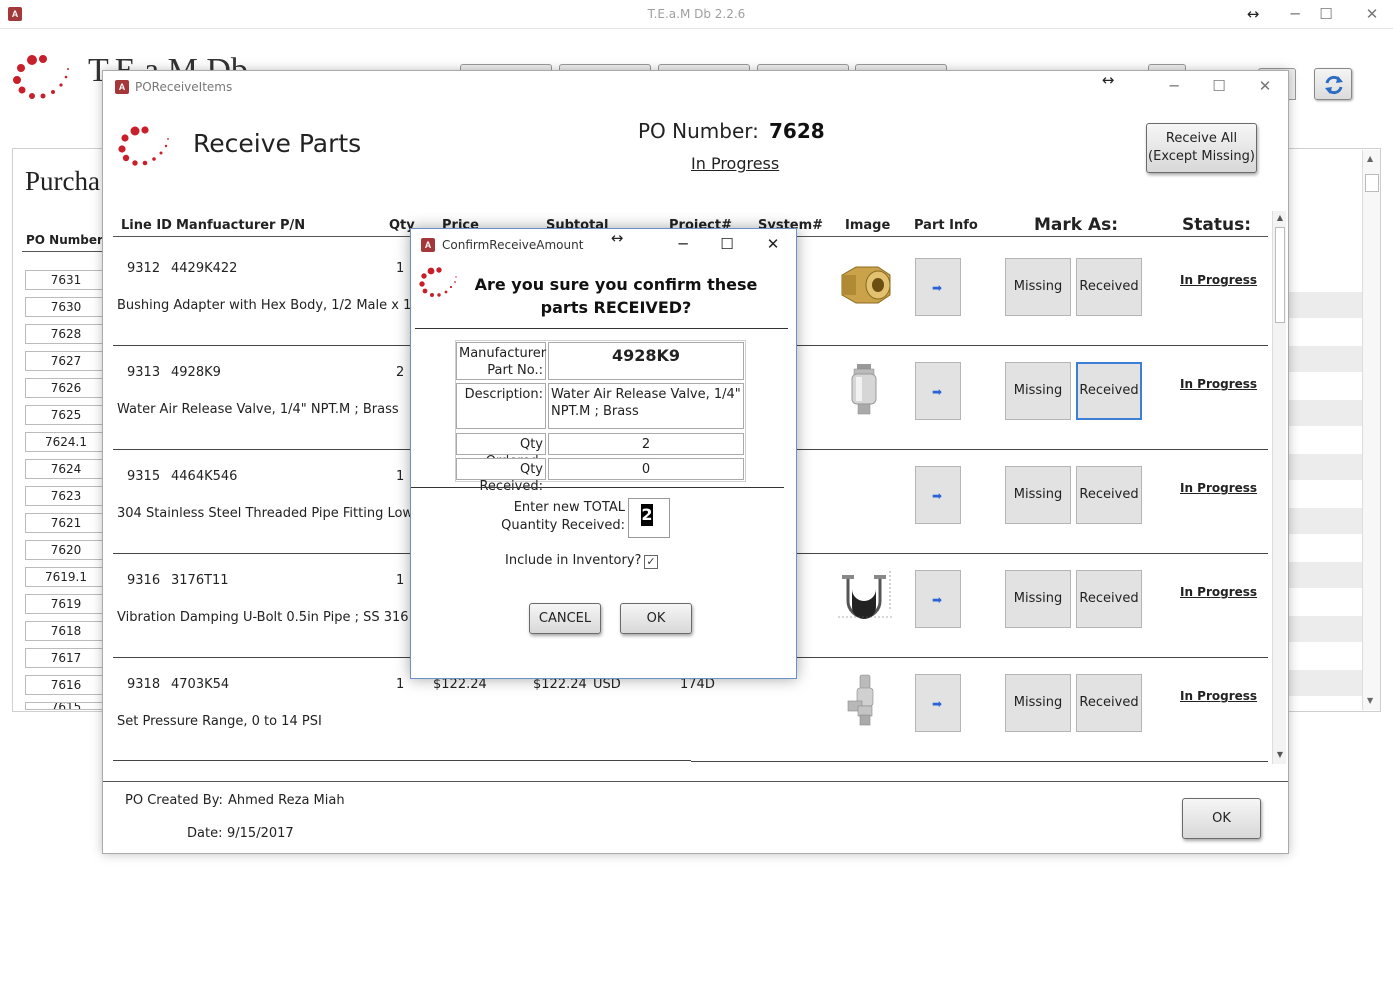 Image resolution: width=1393 pixels, height=1005 pixels. What do you see at coordinates (66, 523) in the screenshot?
I see `po-number-cell: 7621` at bounding box center [66, 523].